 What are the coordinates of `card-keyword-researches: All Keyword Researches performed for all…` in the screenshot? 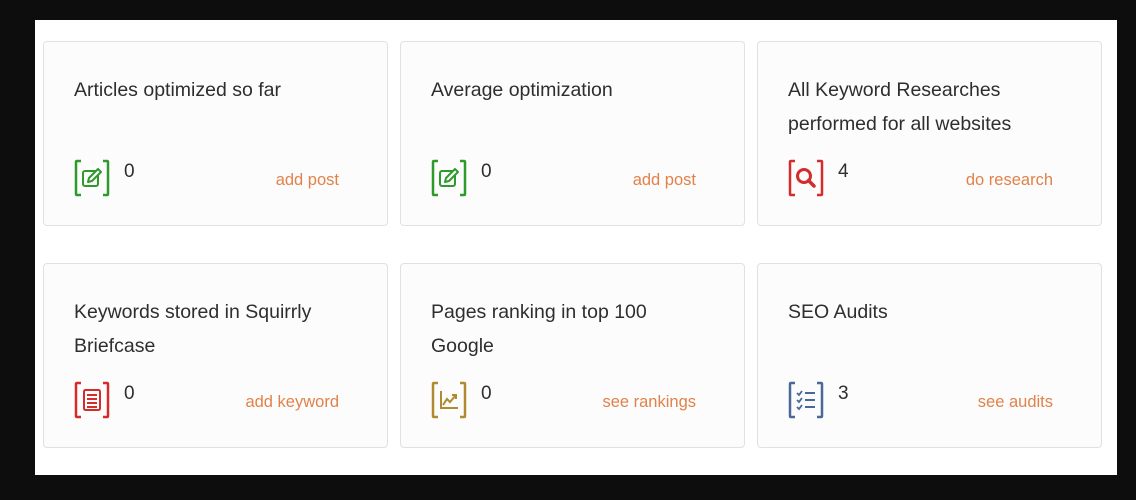 It's located at (929, 133).